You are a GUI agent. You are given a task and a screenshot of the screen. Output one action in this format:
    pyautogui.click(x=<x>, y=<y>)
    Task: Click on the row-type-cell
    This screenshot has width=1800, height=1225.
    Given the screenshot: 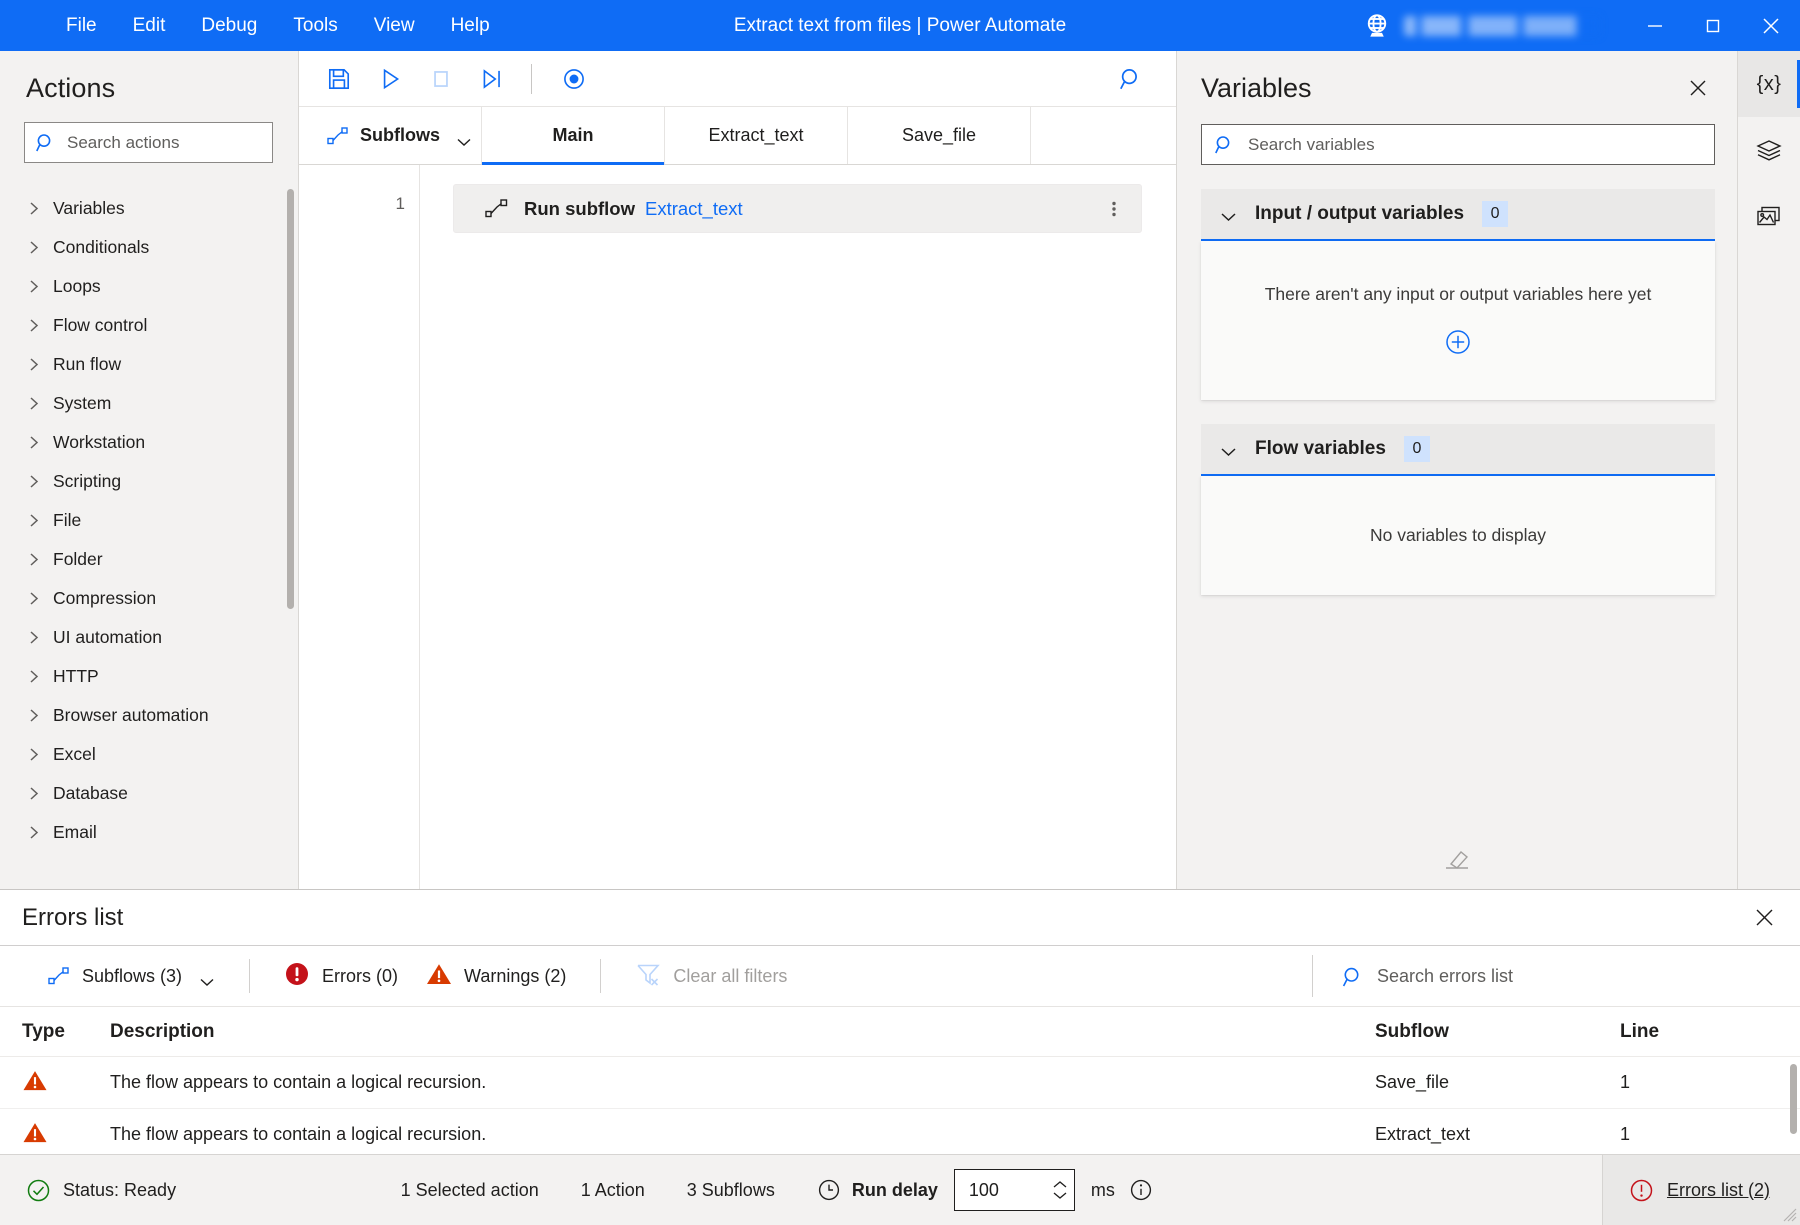 What is the action you would take?
    pyautogui.click(x=54, y=1135)
    